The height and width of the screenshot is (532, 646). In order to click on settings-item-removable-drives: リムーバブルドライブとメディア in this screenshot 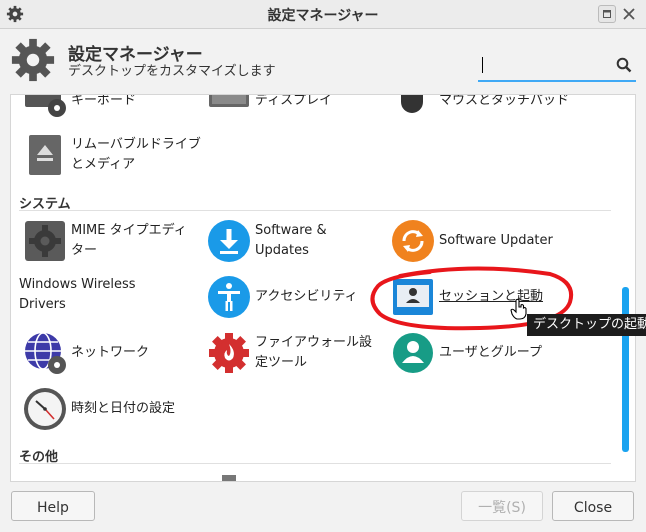, I will do `click(112, 155)`.